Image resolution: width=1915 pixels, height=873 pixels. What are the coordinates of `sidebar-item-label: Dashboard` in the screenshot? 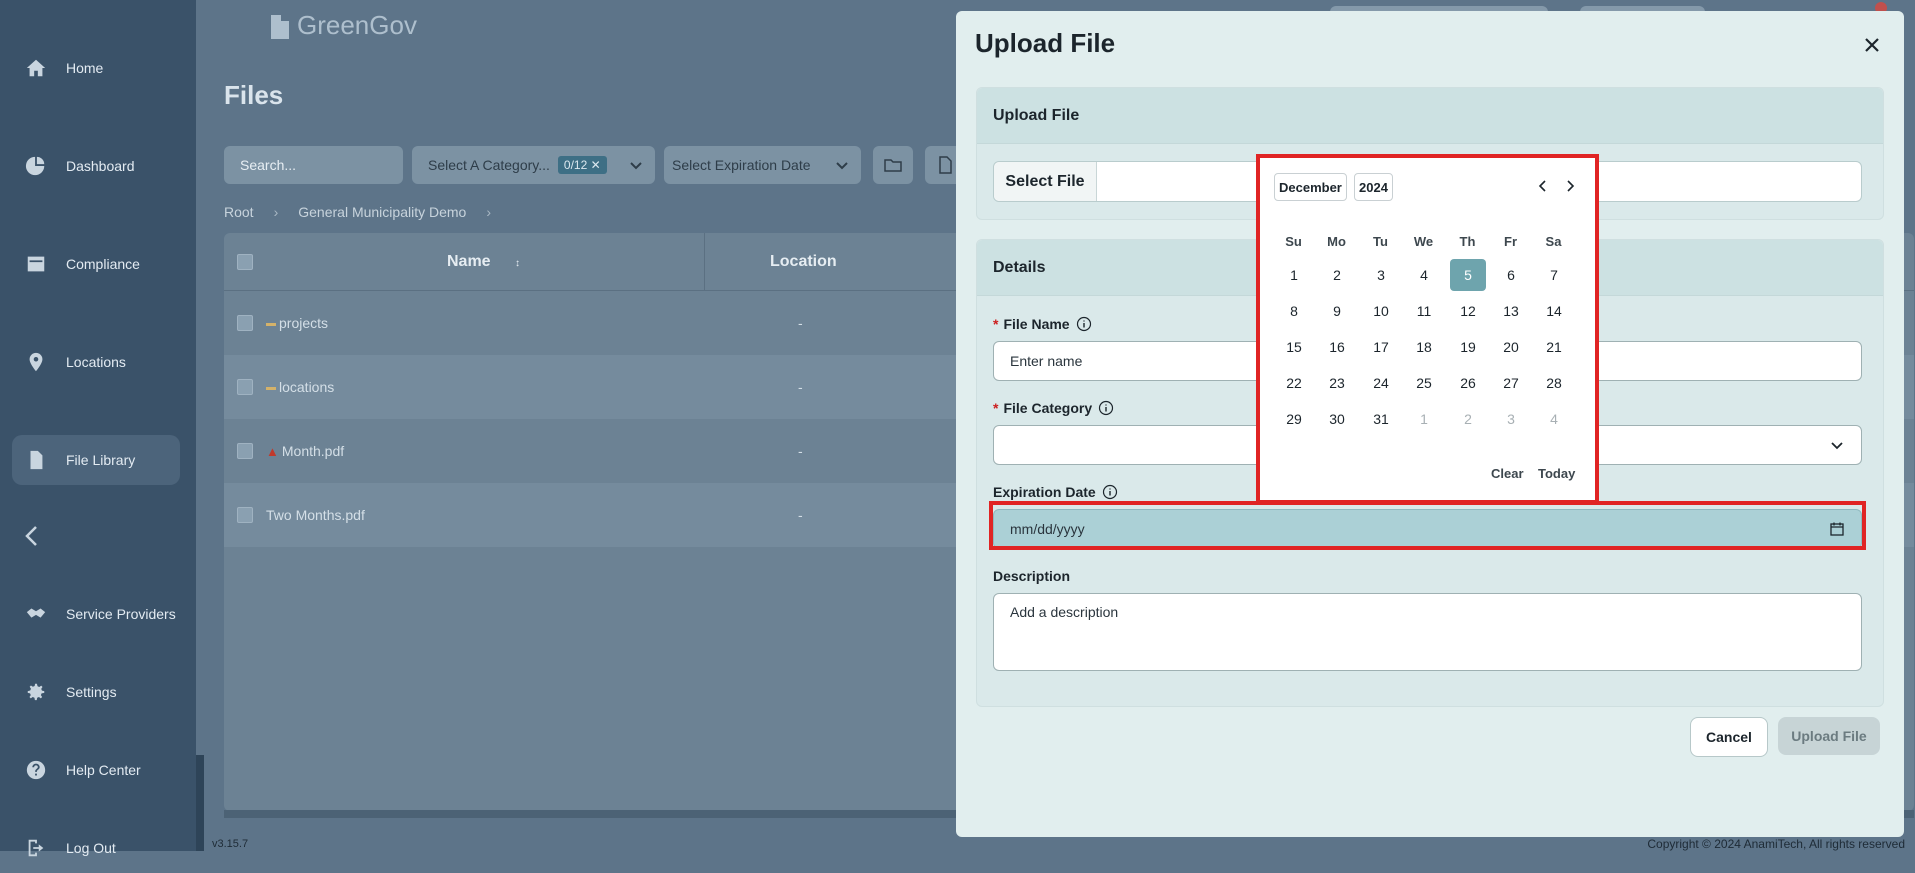 It's located at (100, 166).